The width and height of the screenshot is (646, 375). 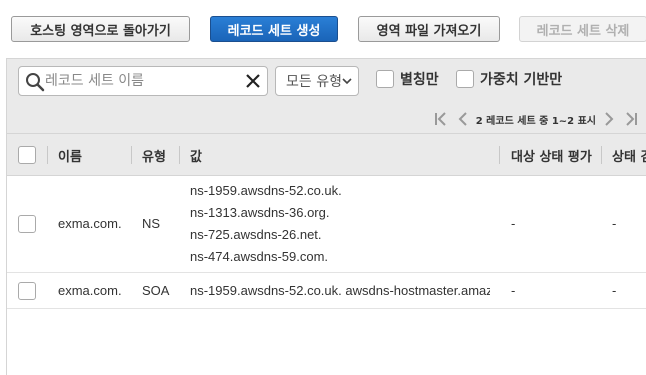 What do you see at coordinates (582, 29) in the screenshot?
I see `delete-record-set-button: 레코드 세트 삭제` at bounding box center [582, 29].